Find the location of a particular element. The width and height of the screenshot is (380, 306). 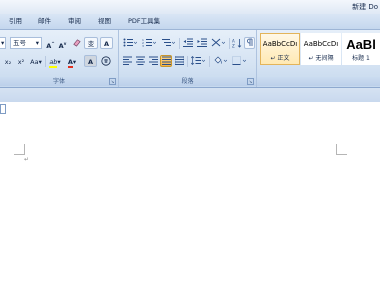

svg-text: Z is located at coordinates (233, 46).